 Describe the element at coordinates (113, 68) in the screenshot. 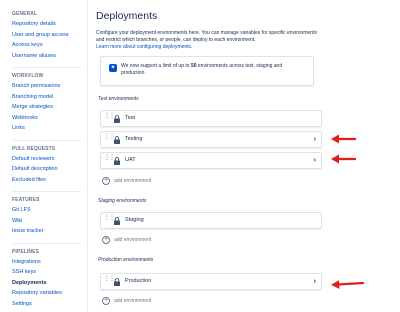

I see `megaphone-icon: ✦` at that location.